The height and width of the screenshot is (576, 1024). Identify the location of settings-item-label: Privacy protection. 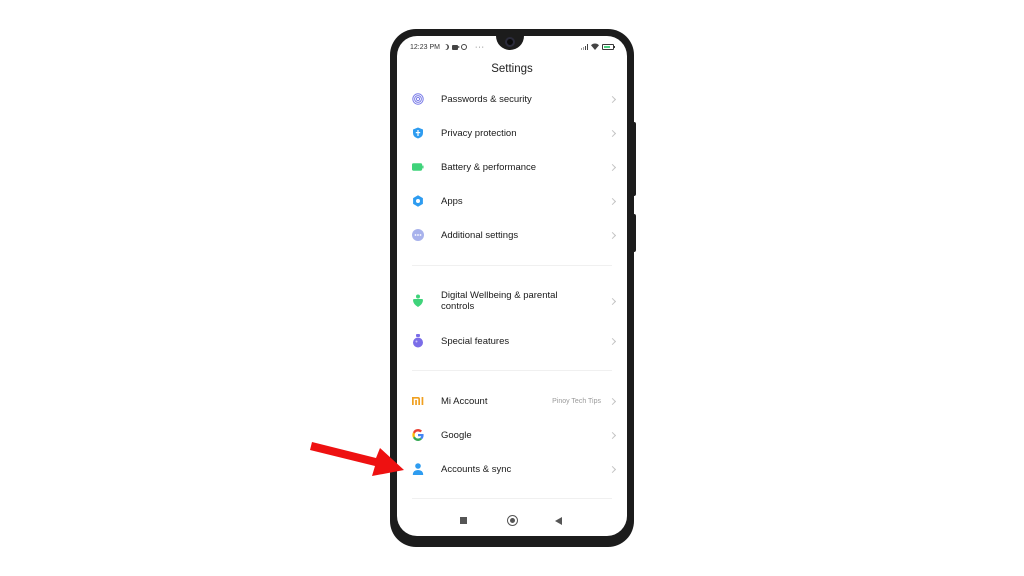
(479, 133).